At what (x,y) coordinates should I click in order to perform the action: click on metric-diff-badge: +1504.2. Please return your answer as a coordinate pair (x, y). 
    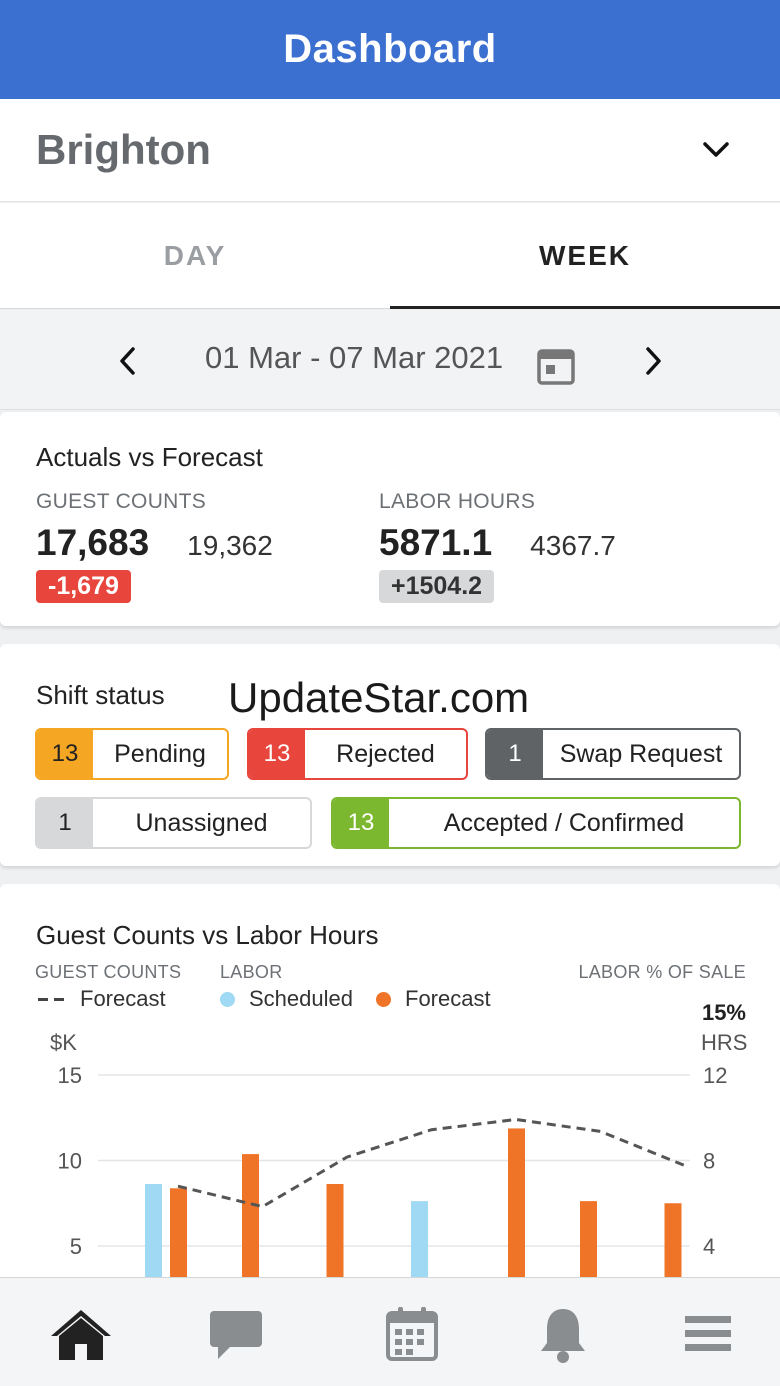
    Looking at the image, I should click on (437, 586).